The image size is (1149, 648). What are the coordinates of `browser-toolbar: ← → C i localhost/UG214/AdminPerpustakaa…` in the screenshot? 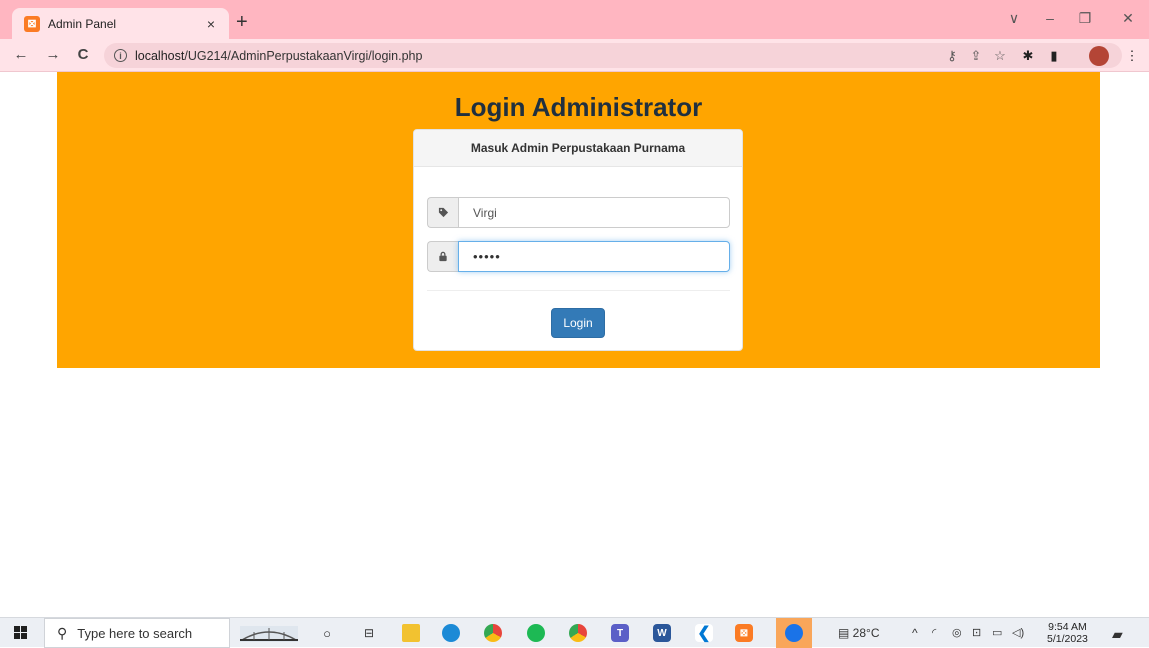 It's located at (574, 55).